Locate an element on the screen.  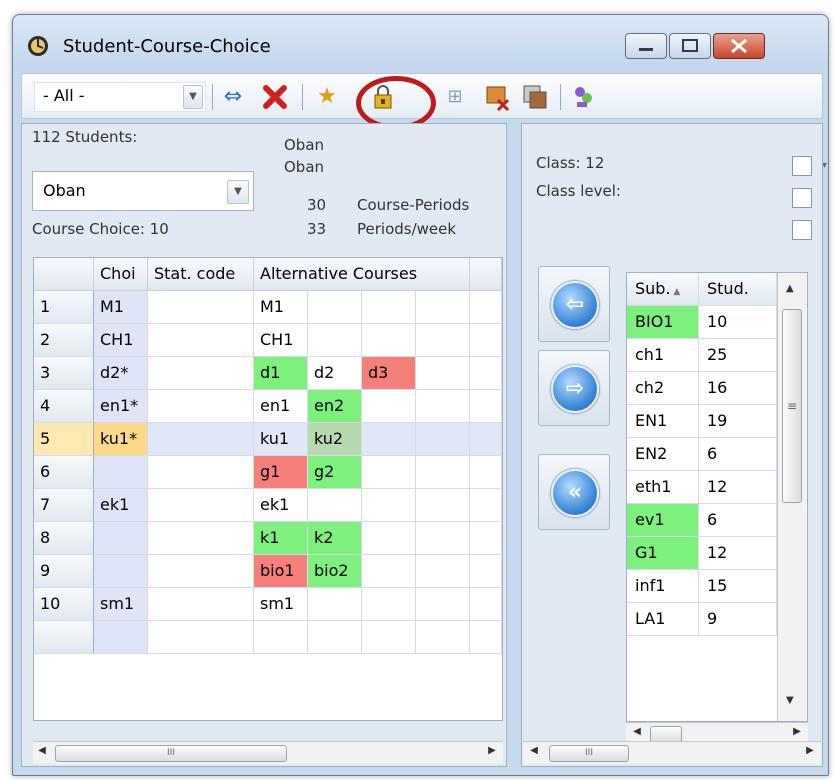
alternative-course-cell: g1 is located at coordinates (281, 472).